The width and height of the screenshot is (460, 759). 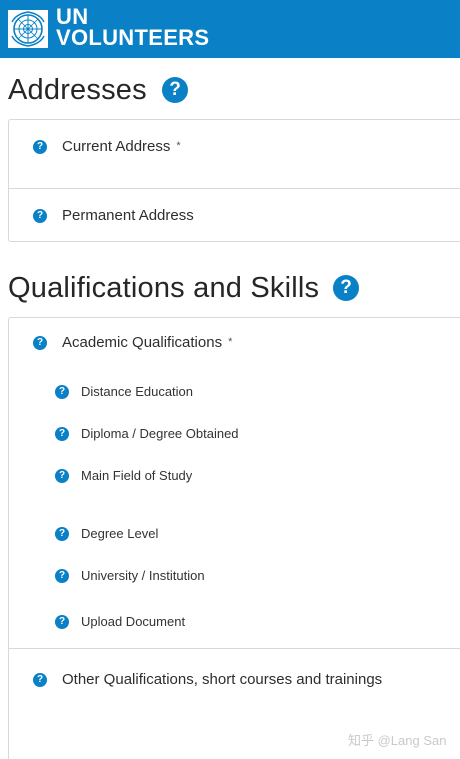 I want to click on watermark-text: 知乎 @Lang San, so click(x=397, y=740).